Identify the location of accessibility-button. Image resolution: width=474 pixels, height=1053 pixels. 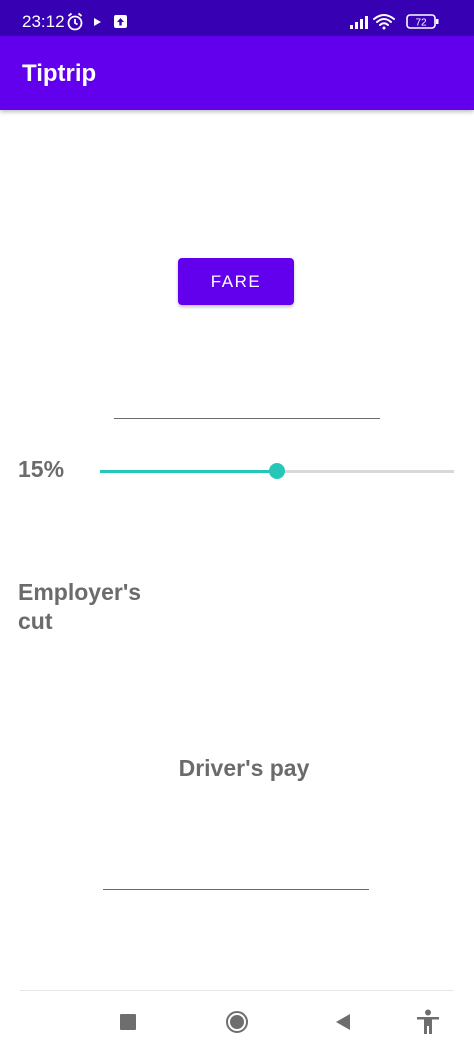
(428, 1022).